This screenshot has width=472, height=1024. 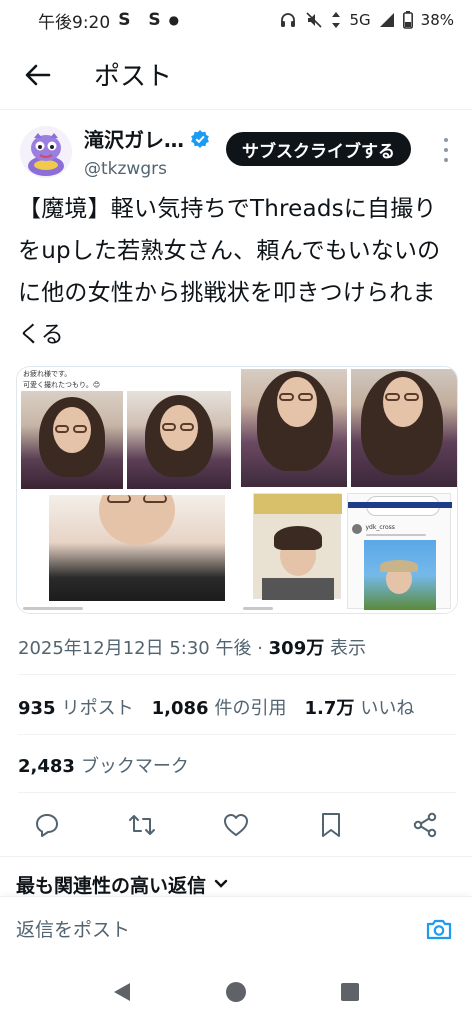 I want to click on bookmarks-label: ブックマーク, so click(x=134, y=766).